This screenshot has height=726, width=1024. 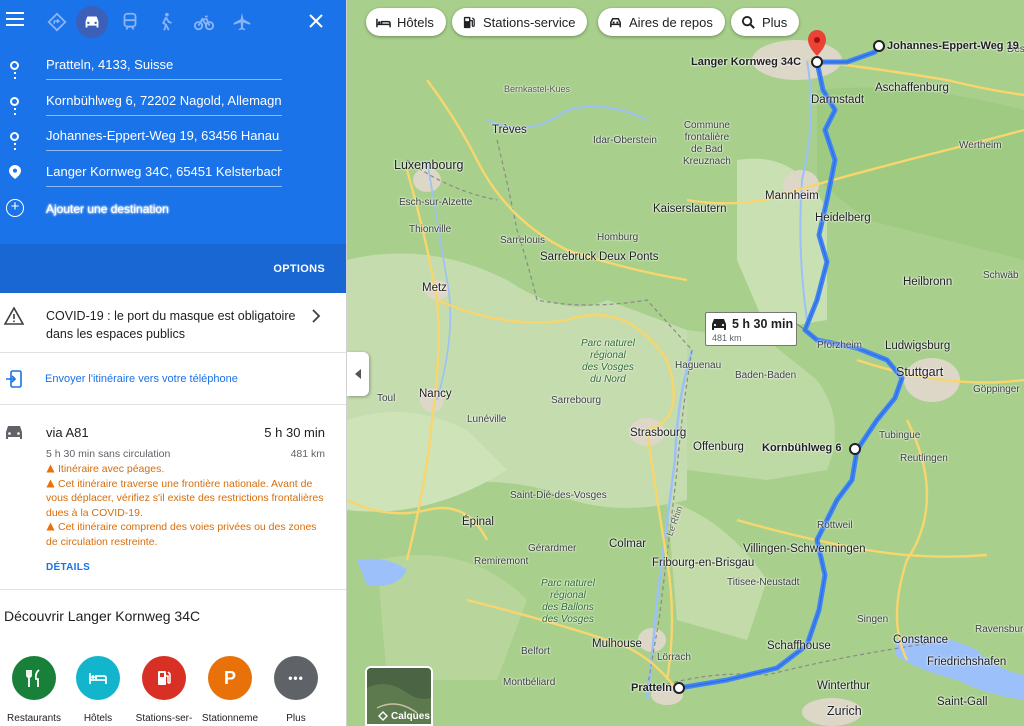 I want to click on category-restaurants: Restaurants, so click(x=34, y=690).